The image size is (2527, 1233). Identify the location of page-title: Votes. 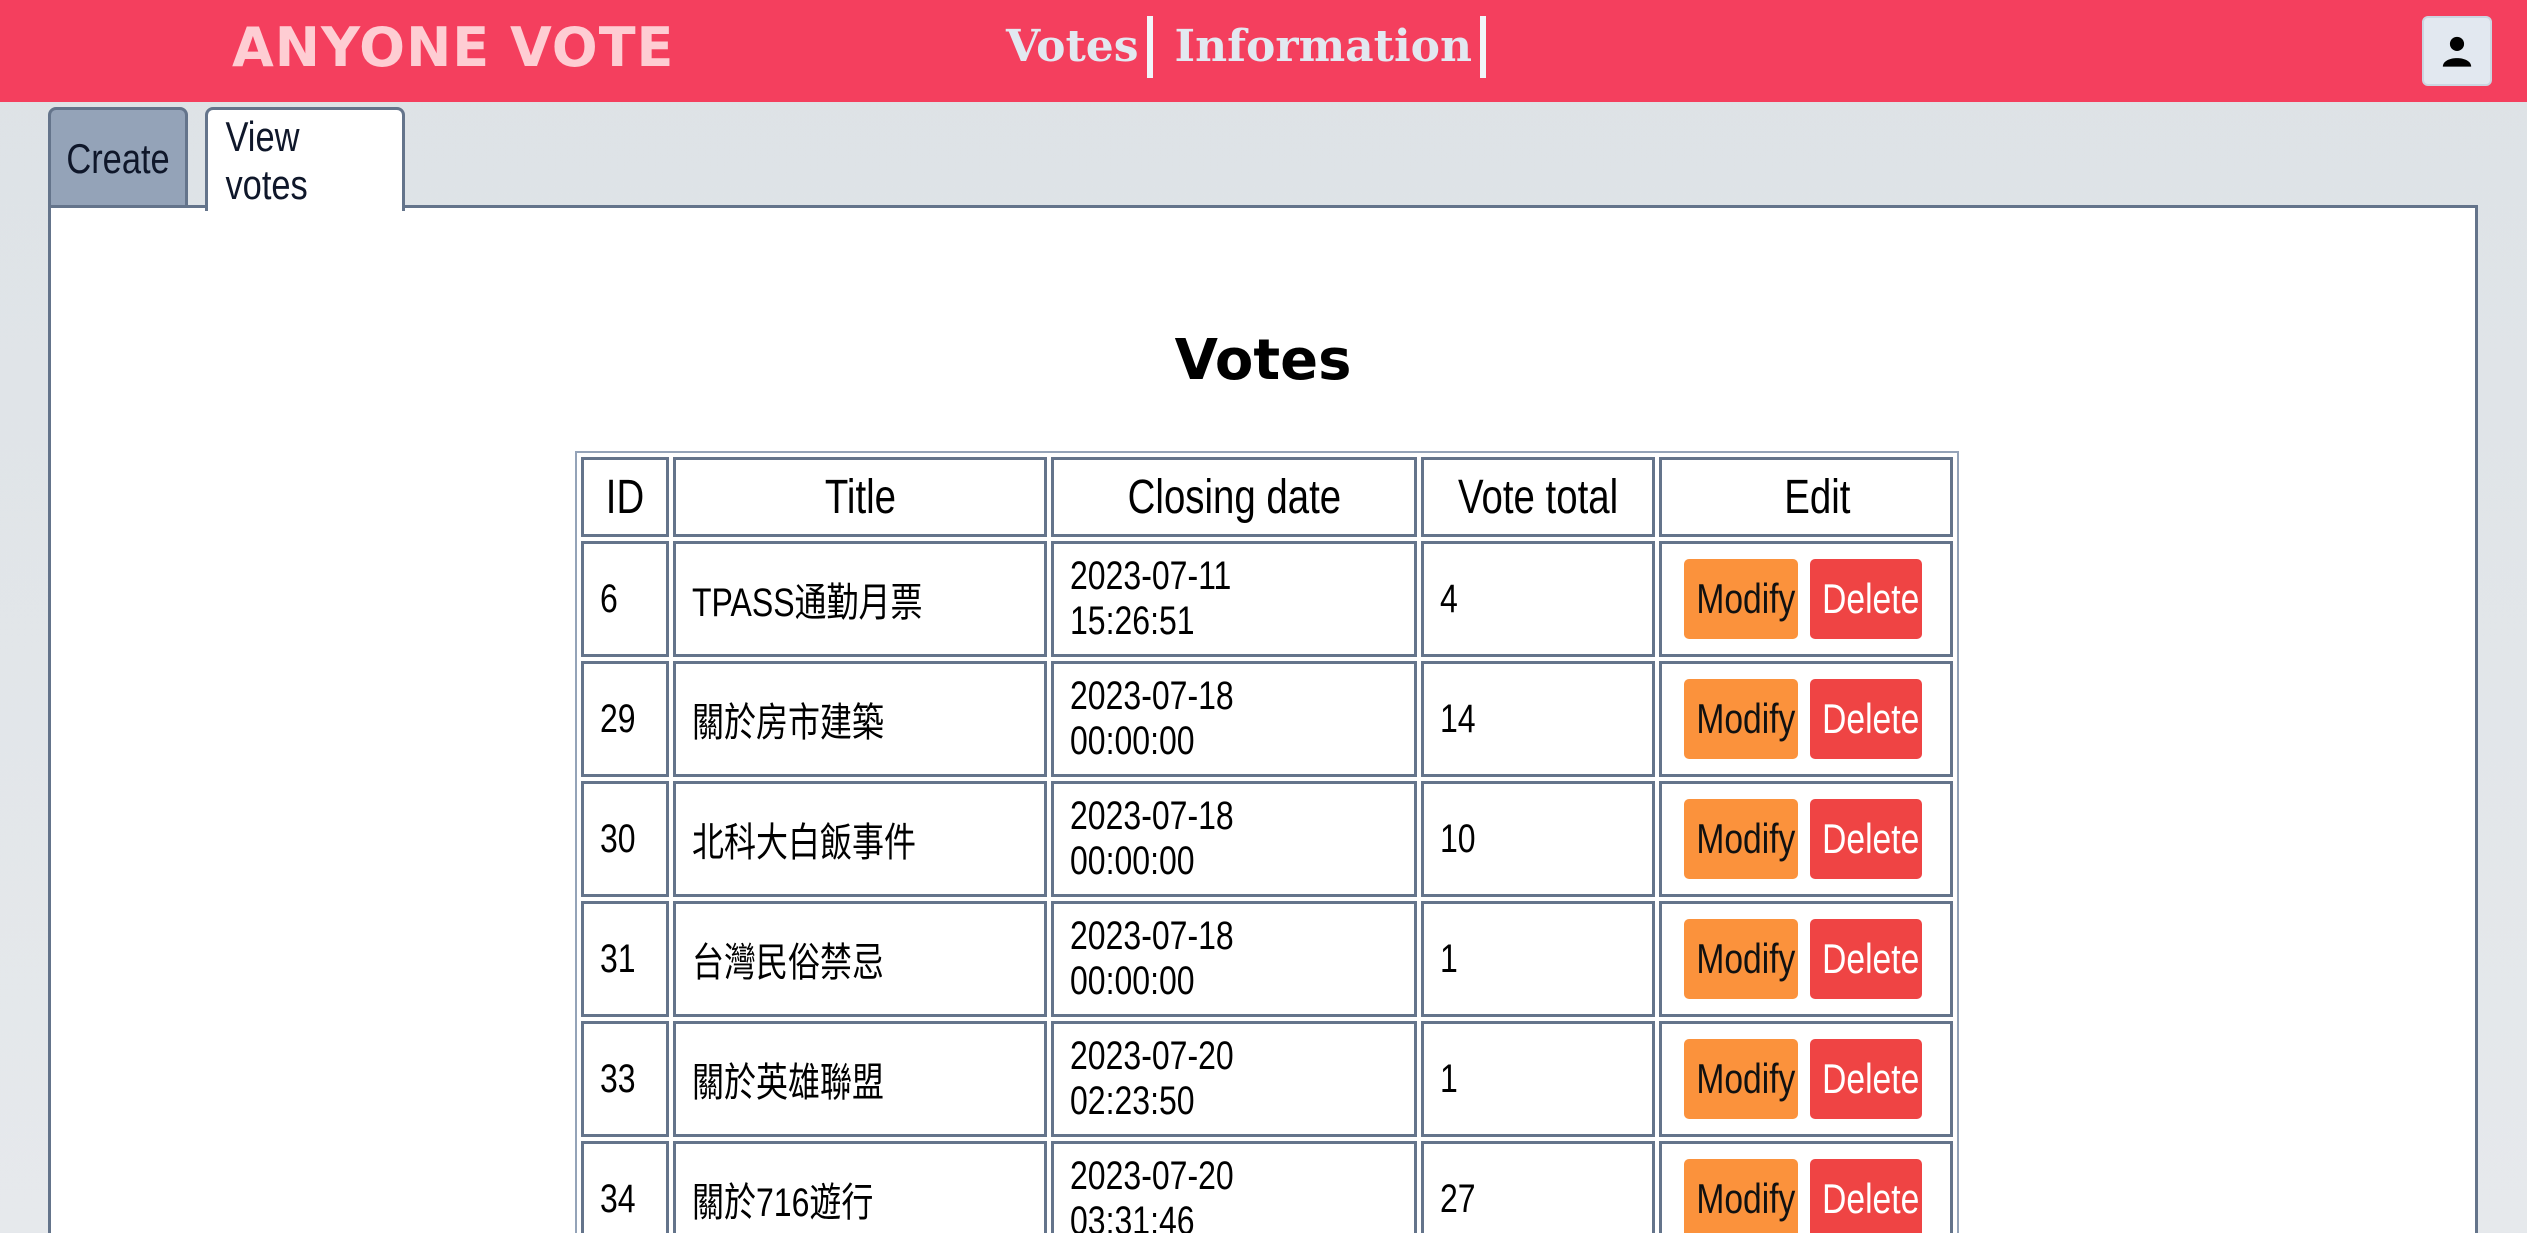
(1263, 360).